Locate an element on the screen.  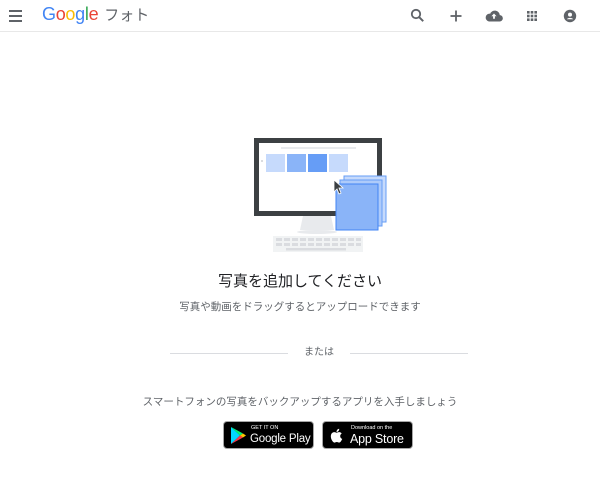
or-divider: または is located at coordinates (319, 353).